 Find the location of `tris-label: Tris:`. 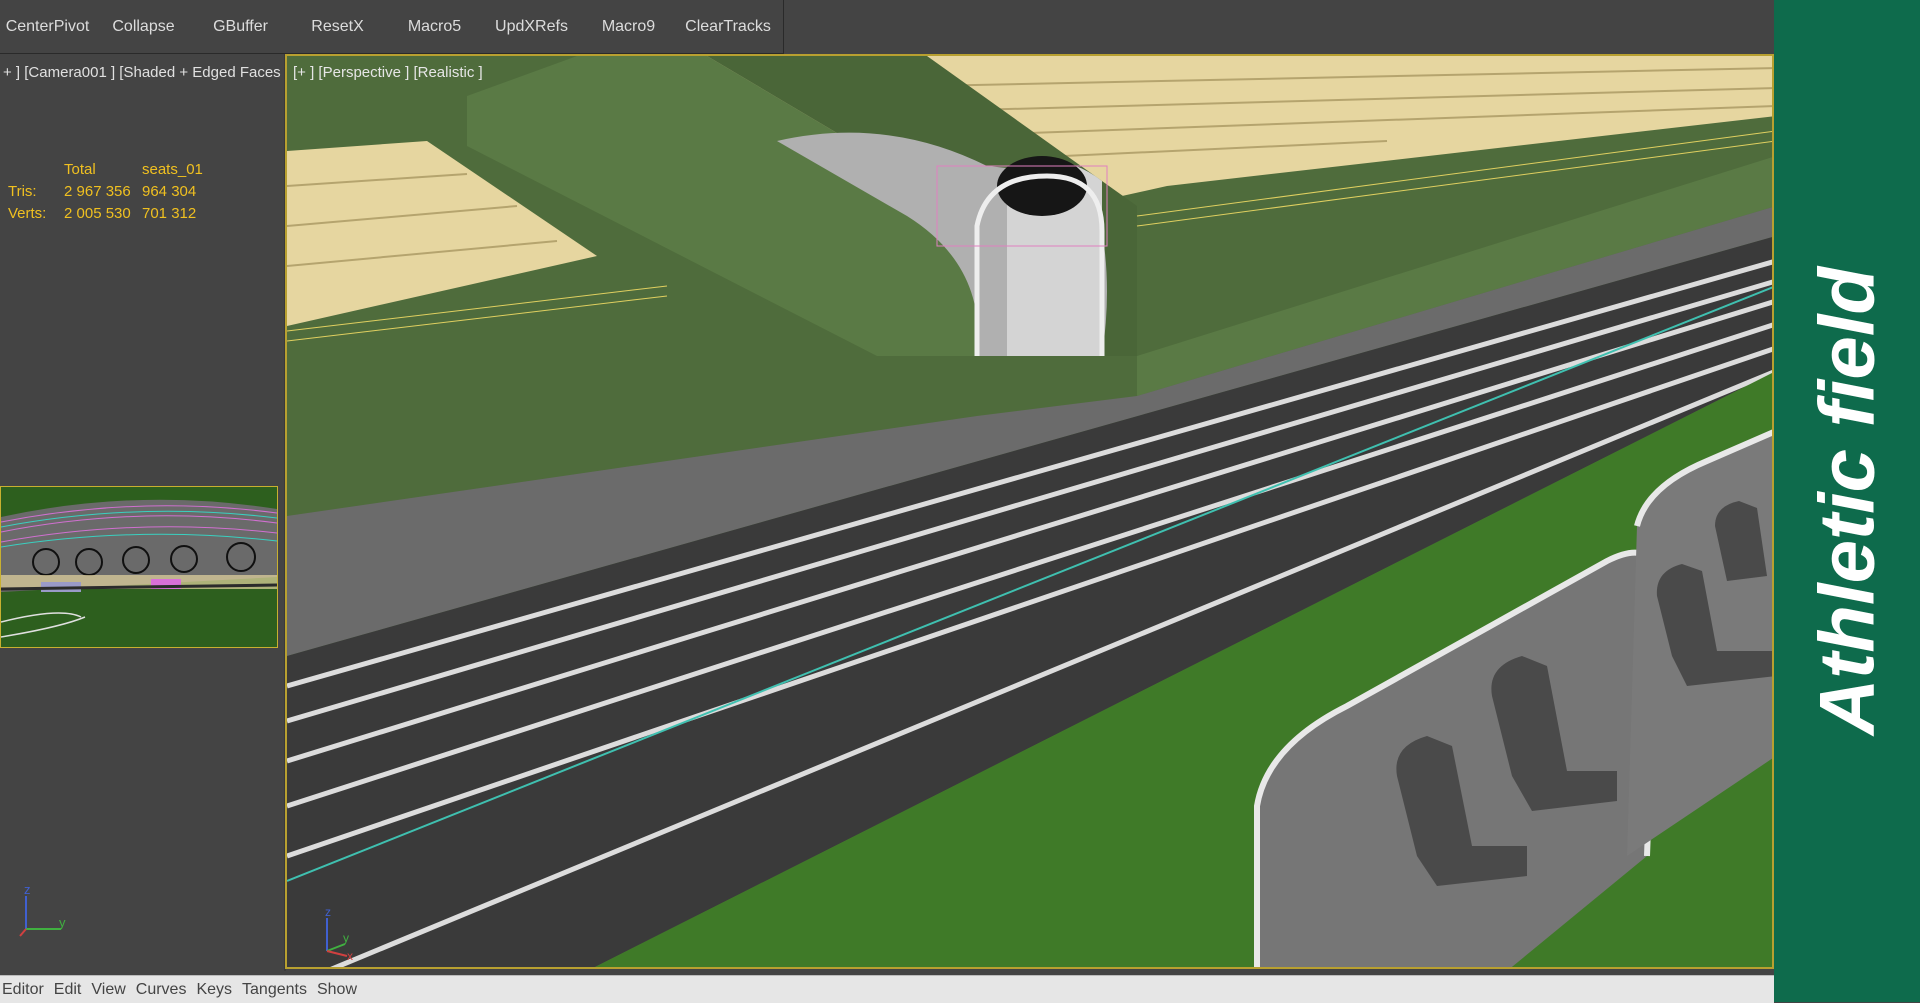

tris-label: Tris: is located at coordinates (22, 191).